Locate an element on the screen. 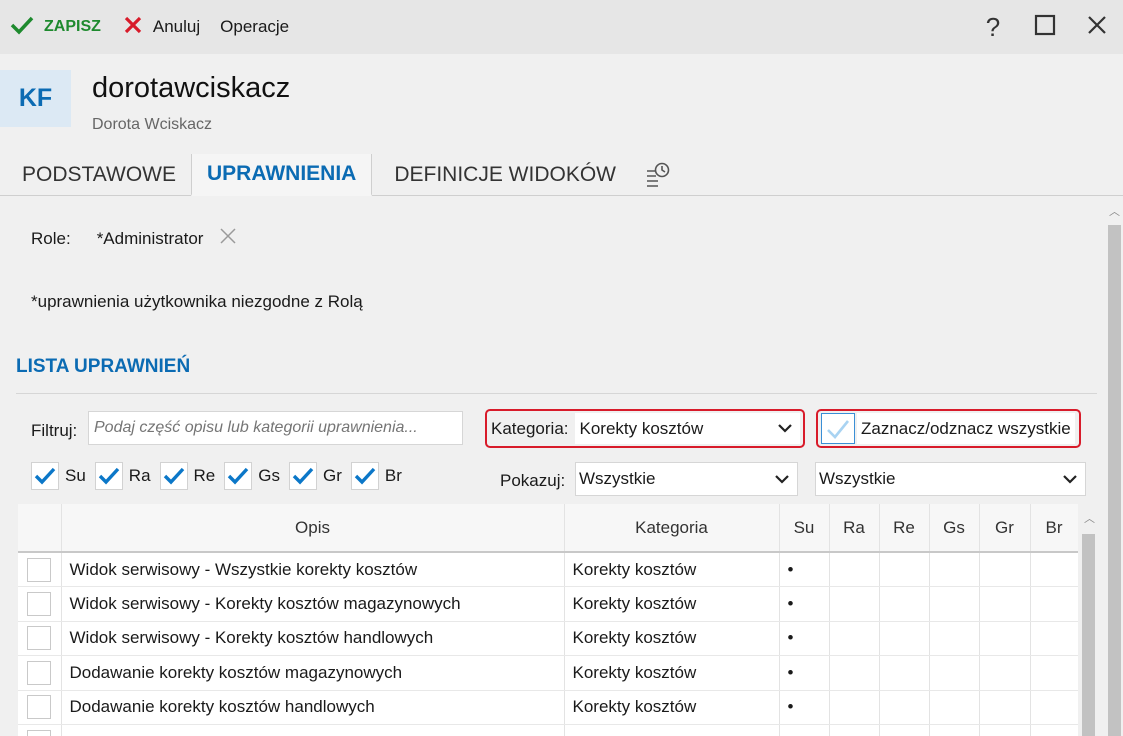 The width and height of the screenshot is (1123, 736). flag-gr: Gr is located at coordinates (315, 476).